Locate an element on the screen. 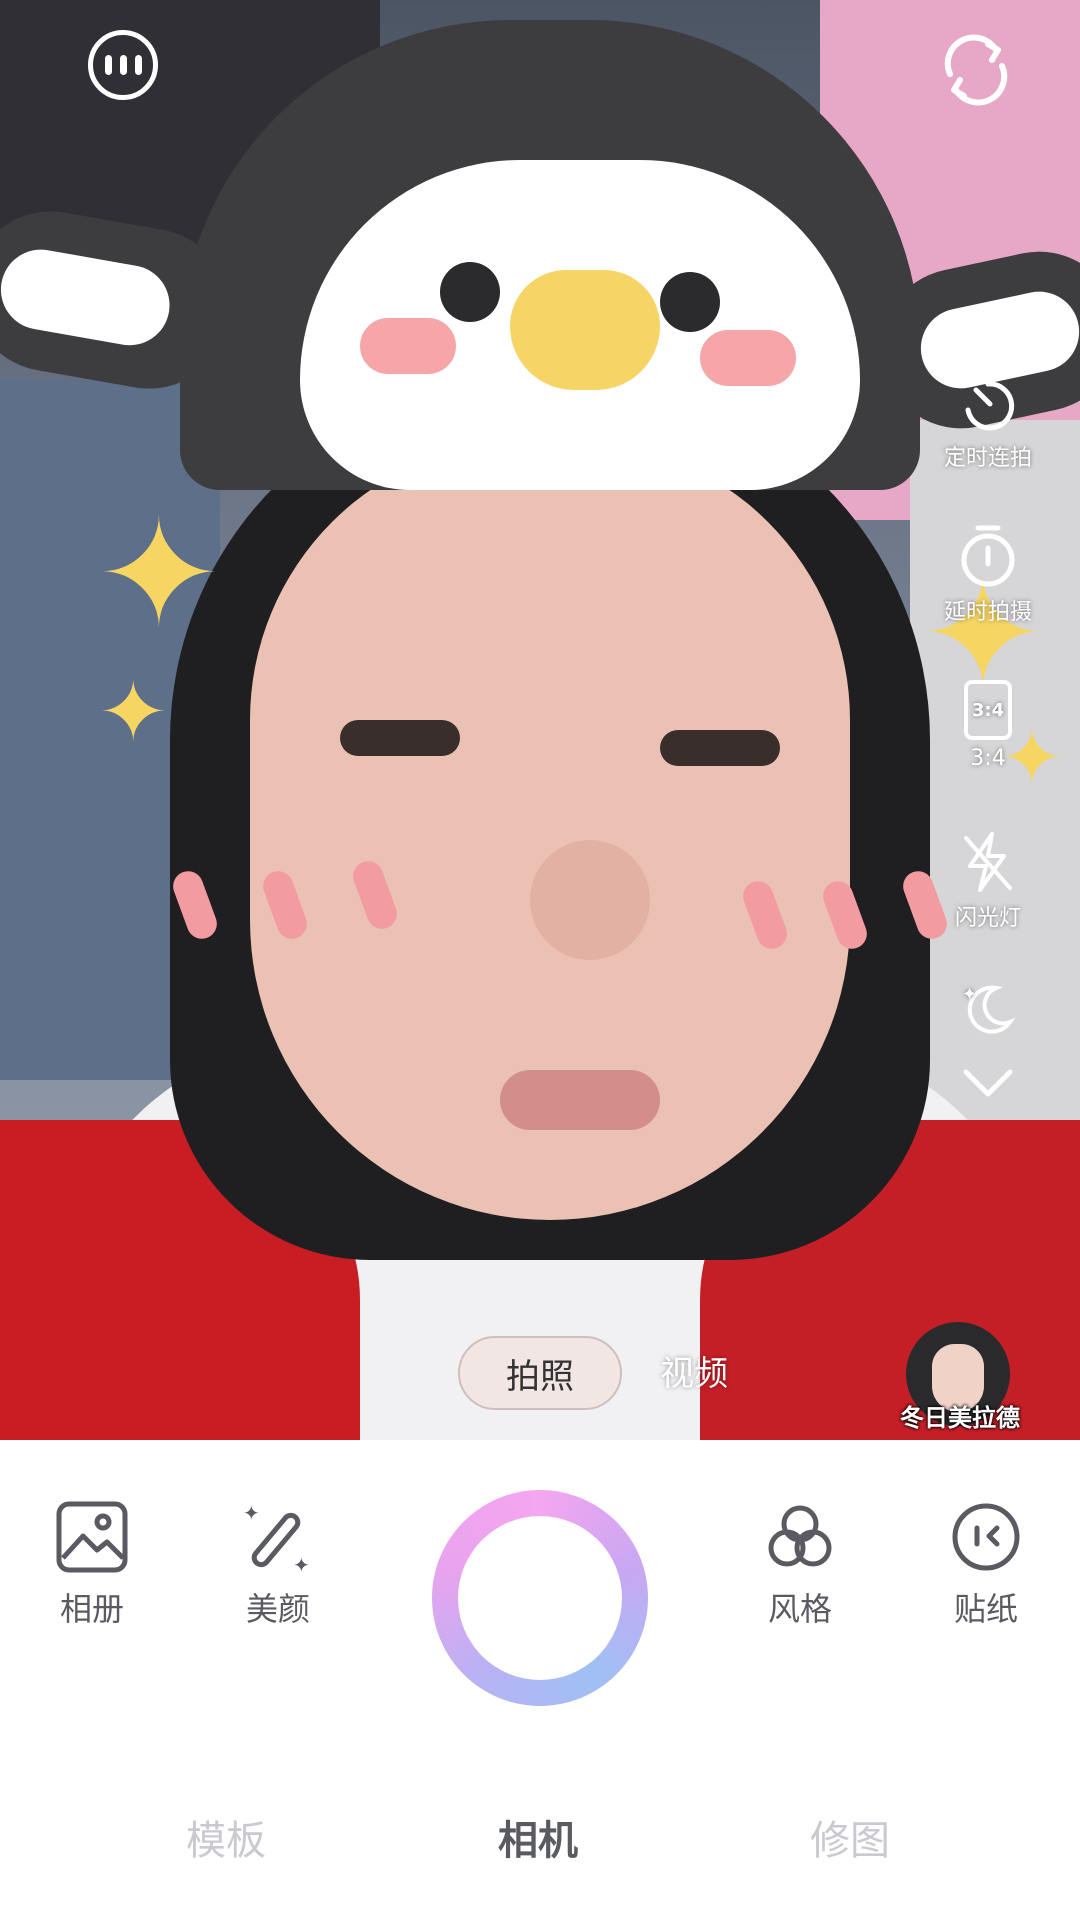  camera-flip-button is located at coordinates (976, 70).